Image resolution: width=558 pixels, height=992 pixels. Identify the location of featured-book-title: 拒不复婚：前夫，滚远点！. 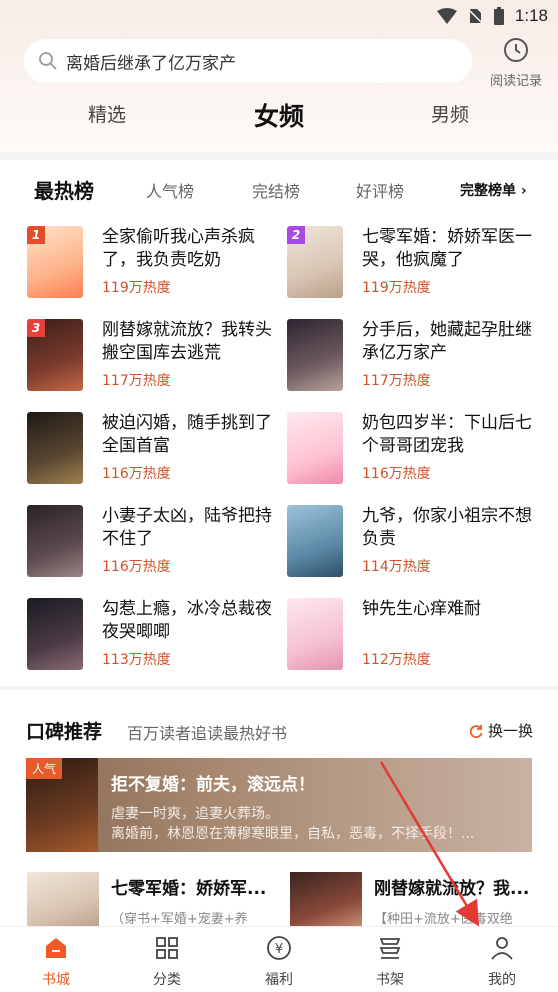
(213, 785).